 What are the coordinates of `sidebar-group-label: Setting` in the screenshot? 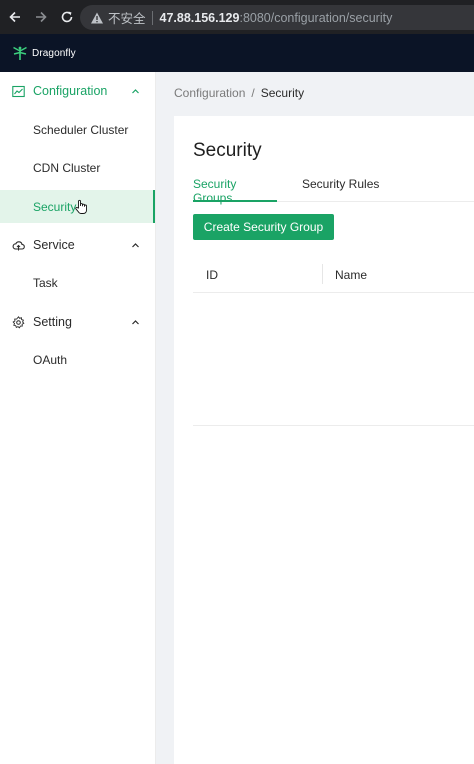 It's located at (52, 322).